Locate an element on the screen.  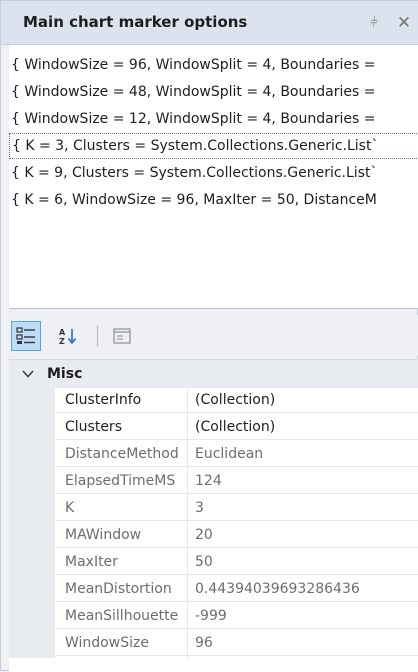
property-name: Clusters is located at coordinates (93, 427).